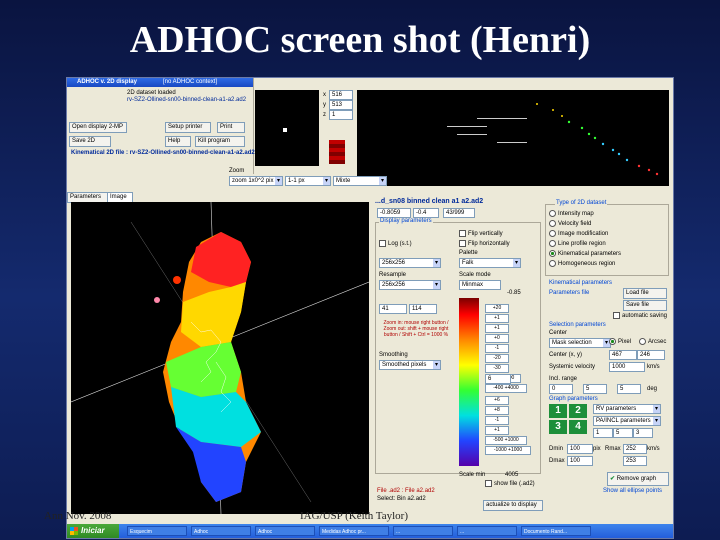 The width and height of the screenshot is (720, 540). What do you see at coordinates (603, 433) in the screenshot?
I see `graph-val-1: 1` at bounding box center [603, 433].